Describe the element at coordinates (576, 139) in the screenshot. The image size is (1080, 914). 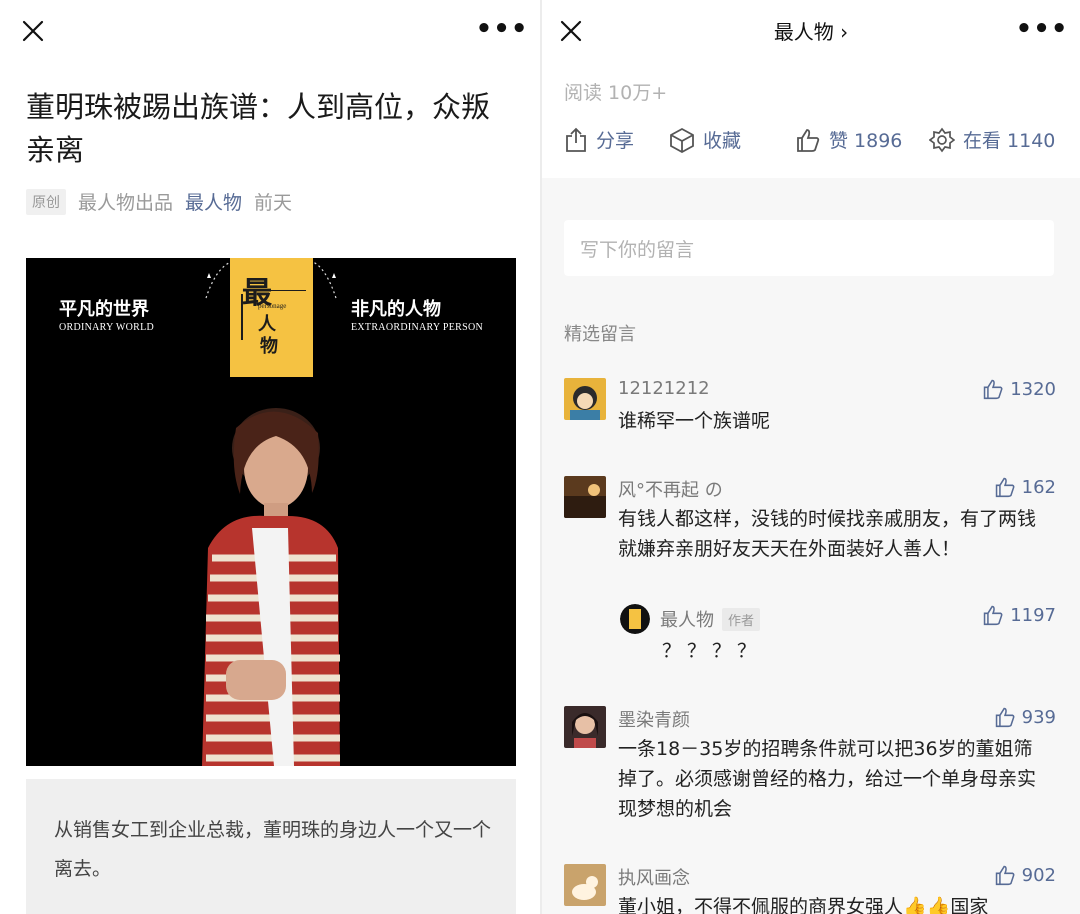
I see `share-icon` at that location.